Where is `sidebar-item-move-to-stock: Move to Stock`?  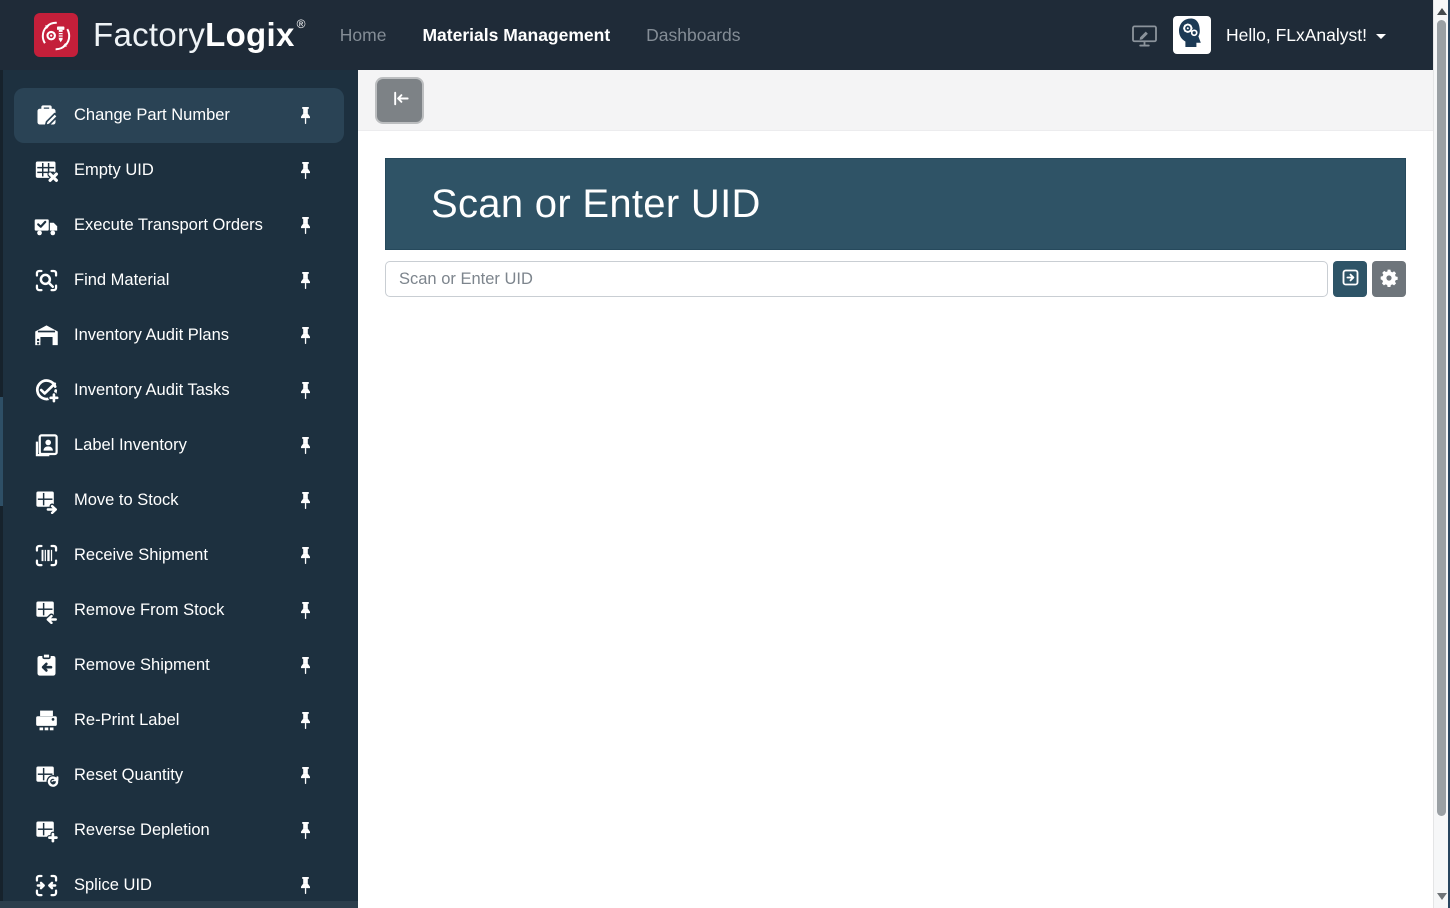 sidebar-item-move-to-stock: Move to Stock is located at coordinates (179, 500).